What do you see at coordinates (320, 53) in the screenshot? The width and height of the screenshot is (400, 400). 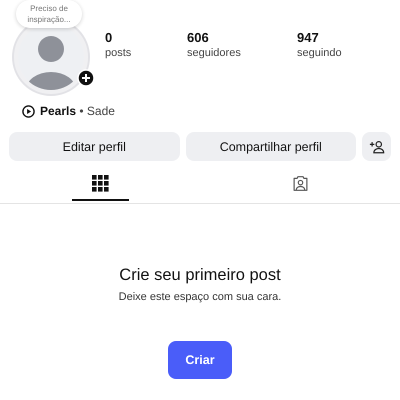 I see `stat-label: seguindo` at bounding box center [320, 53].